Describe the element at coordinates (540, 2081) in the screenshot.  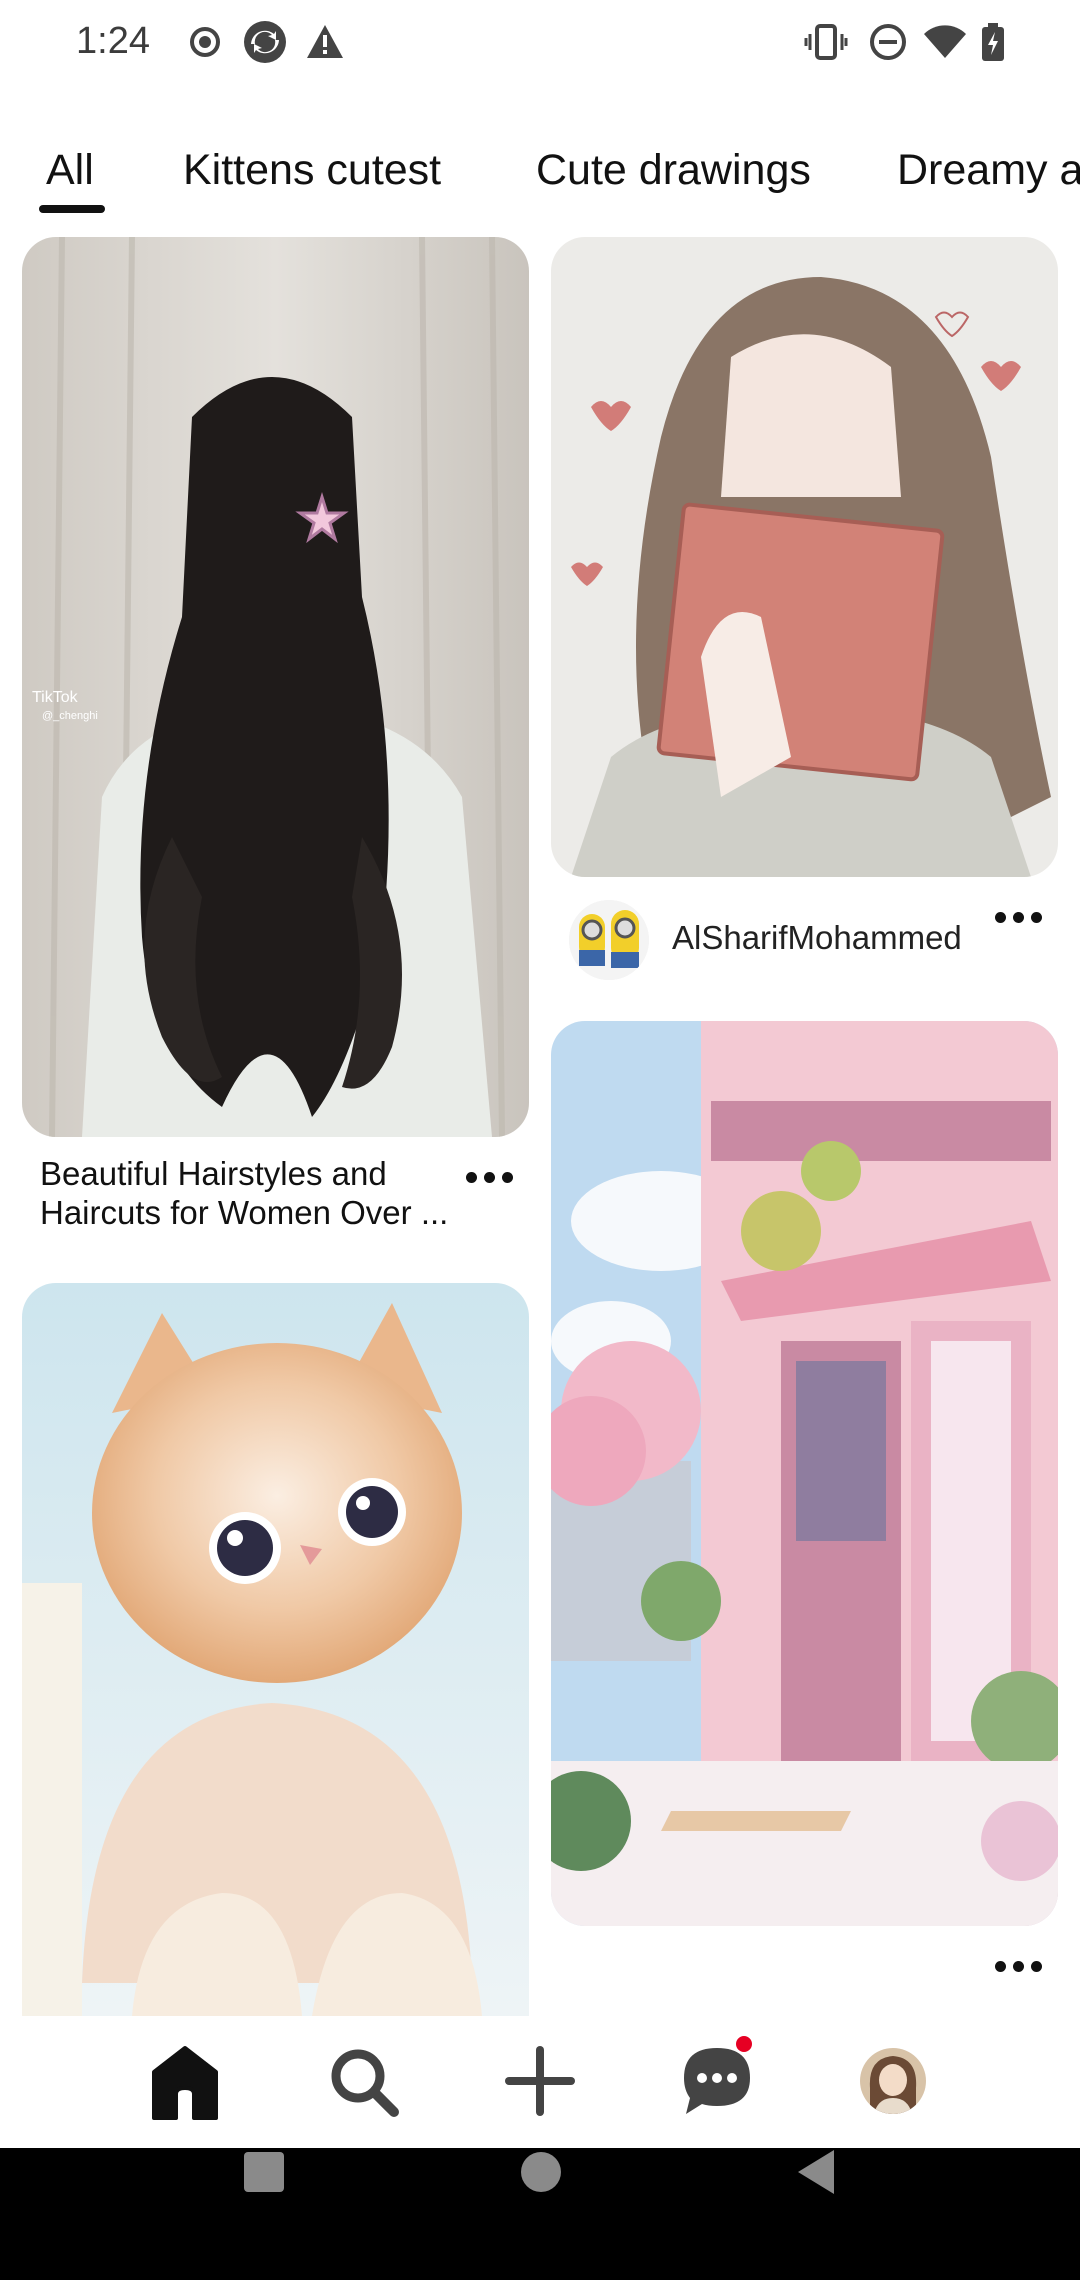
I see `plus-icon` at that location.